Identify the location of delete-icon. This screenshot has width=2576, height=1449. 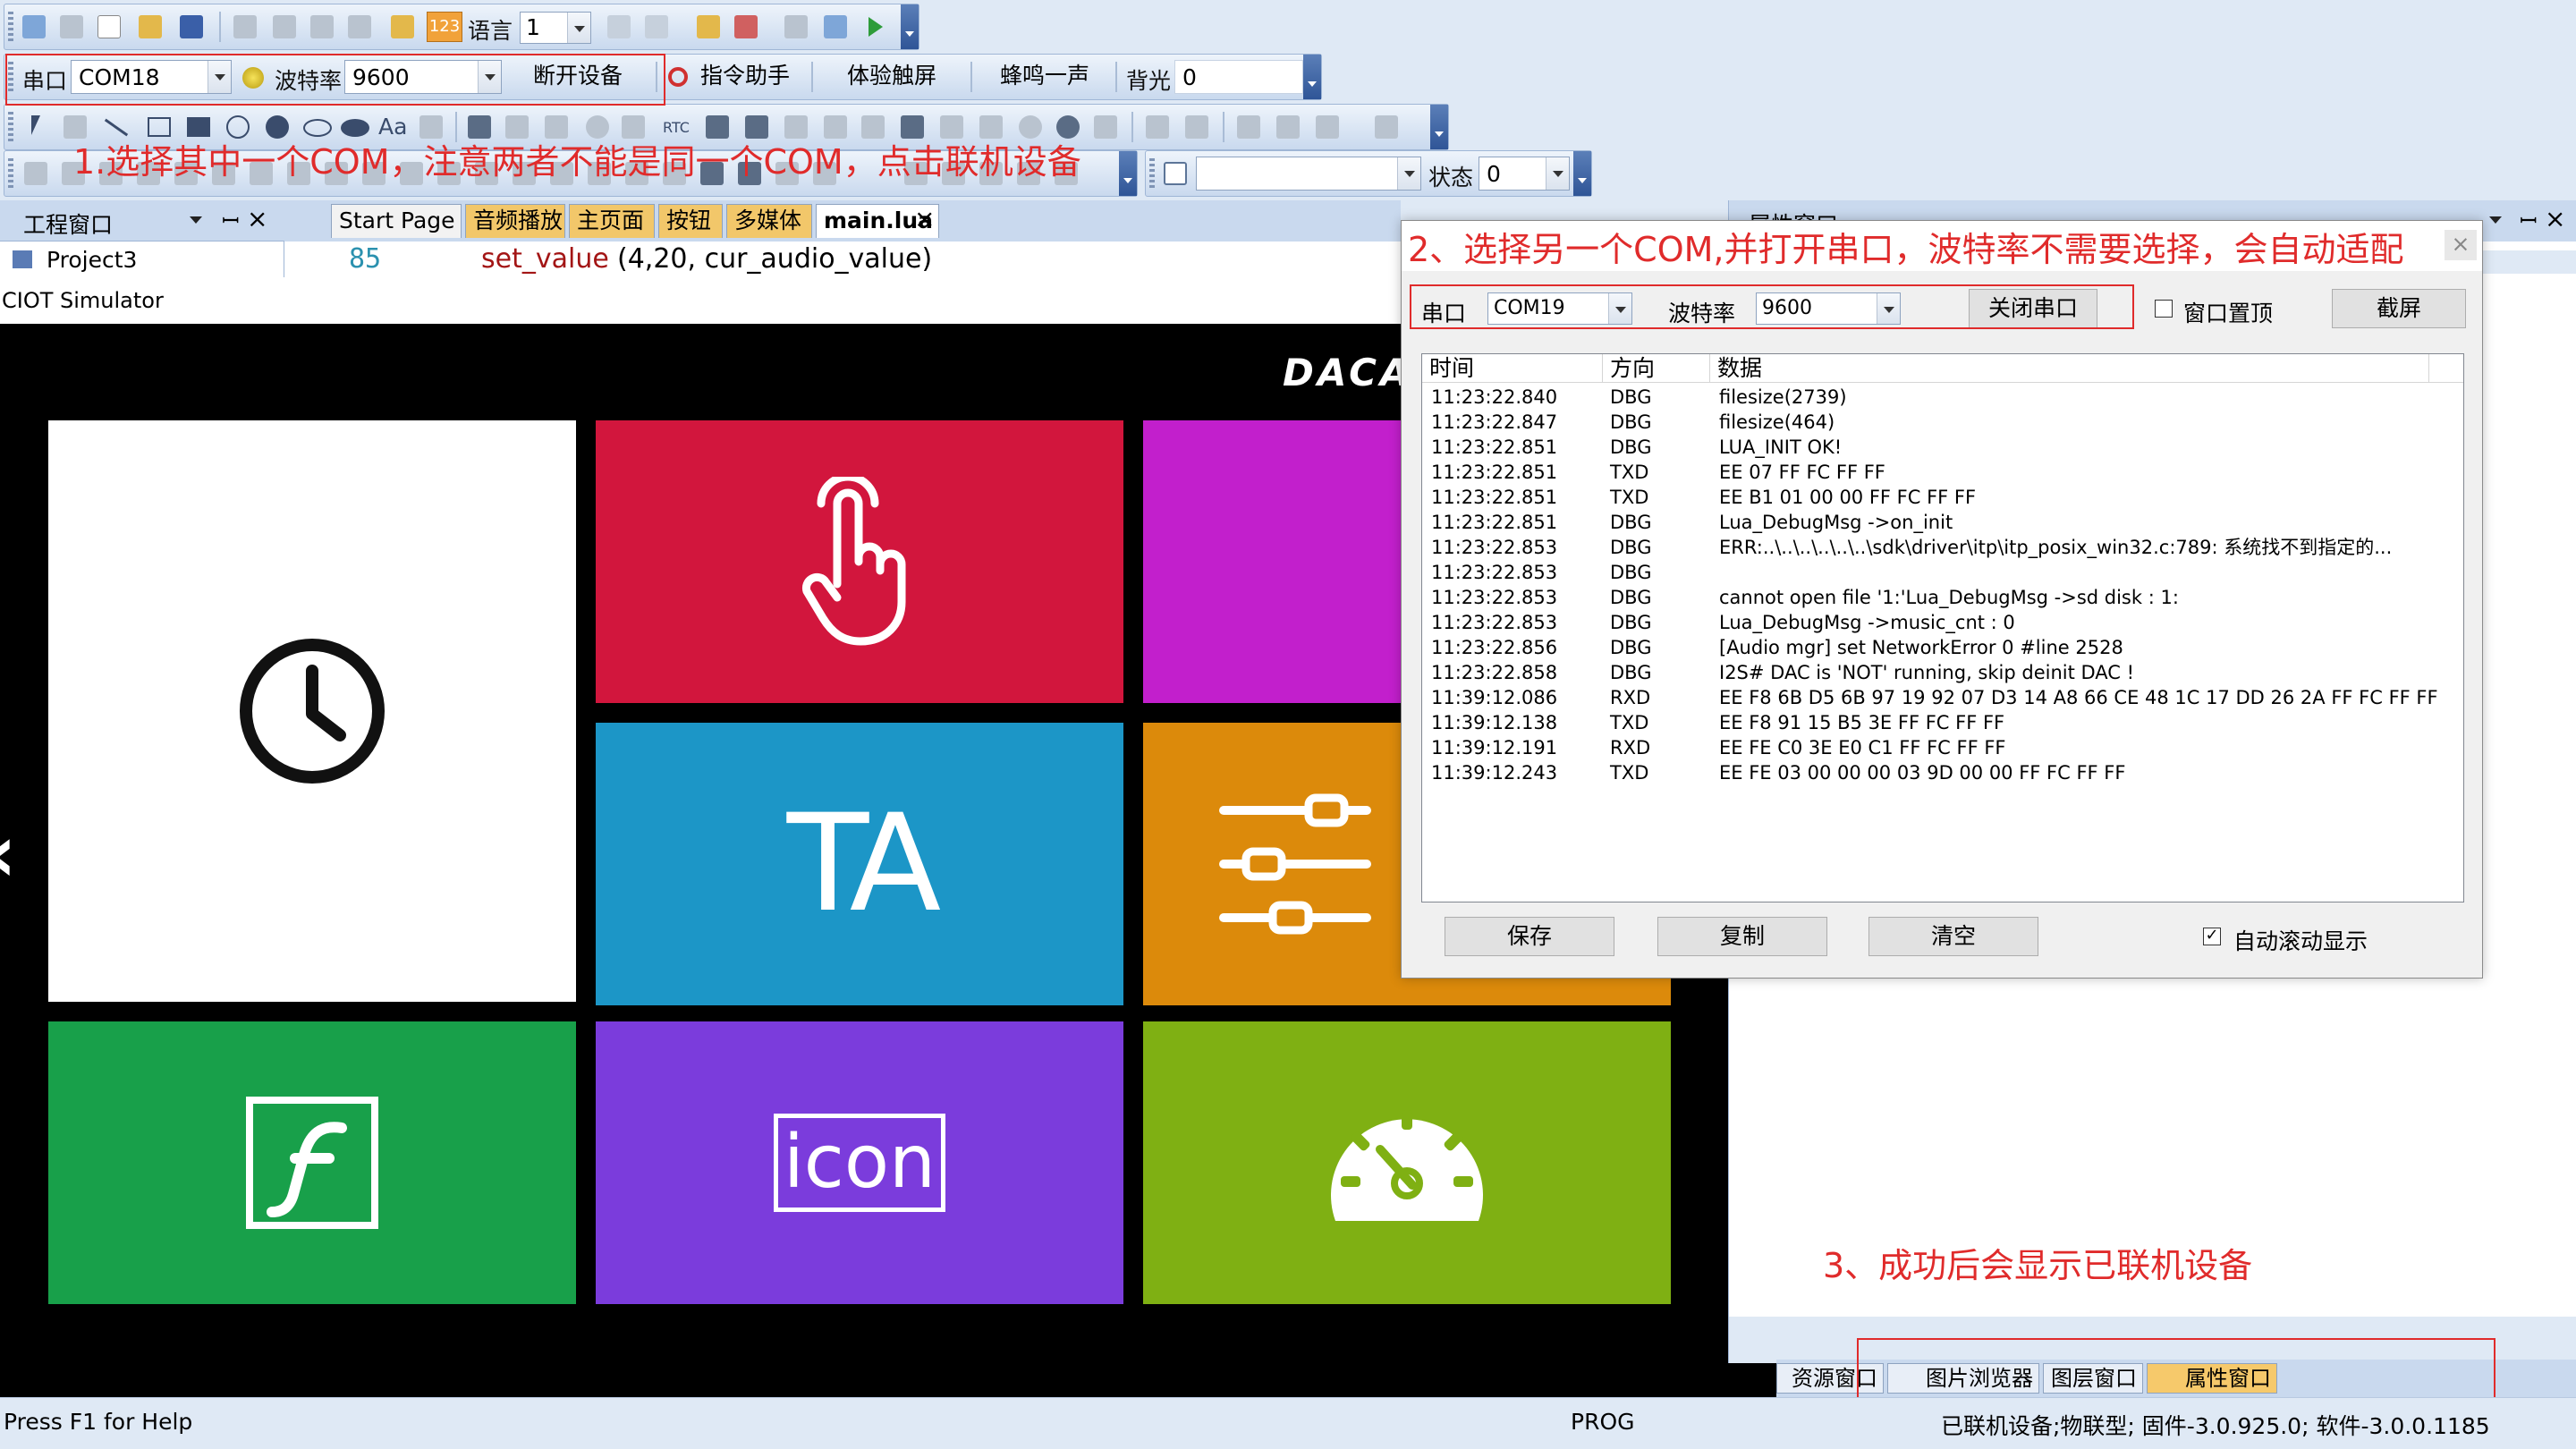
(245, 26).